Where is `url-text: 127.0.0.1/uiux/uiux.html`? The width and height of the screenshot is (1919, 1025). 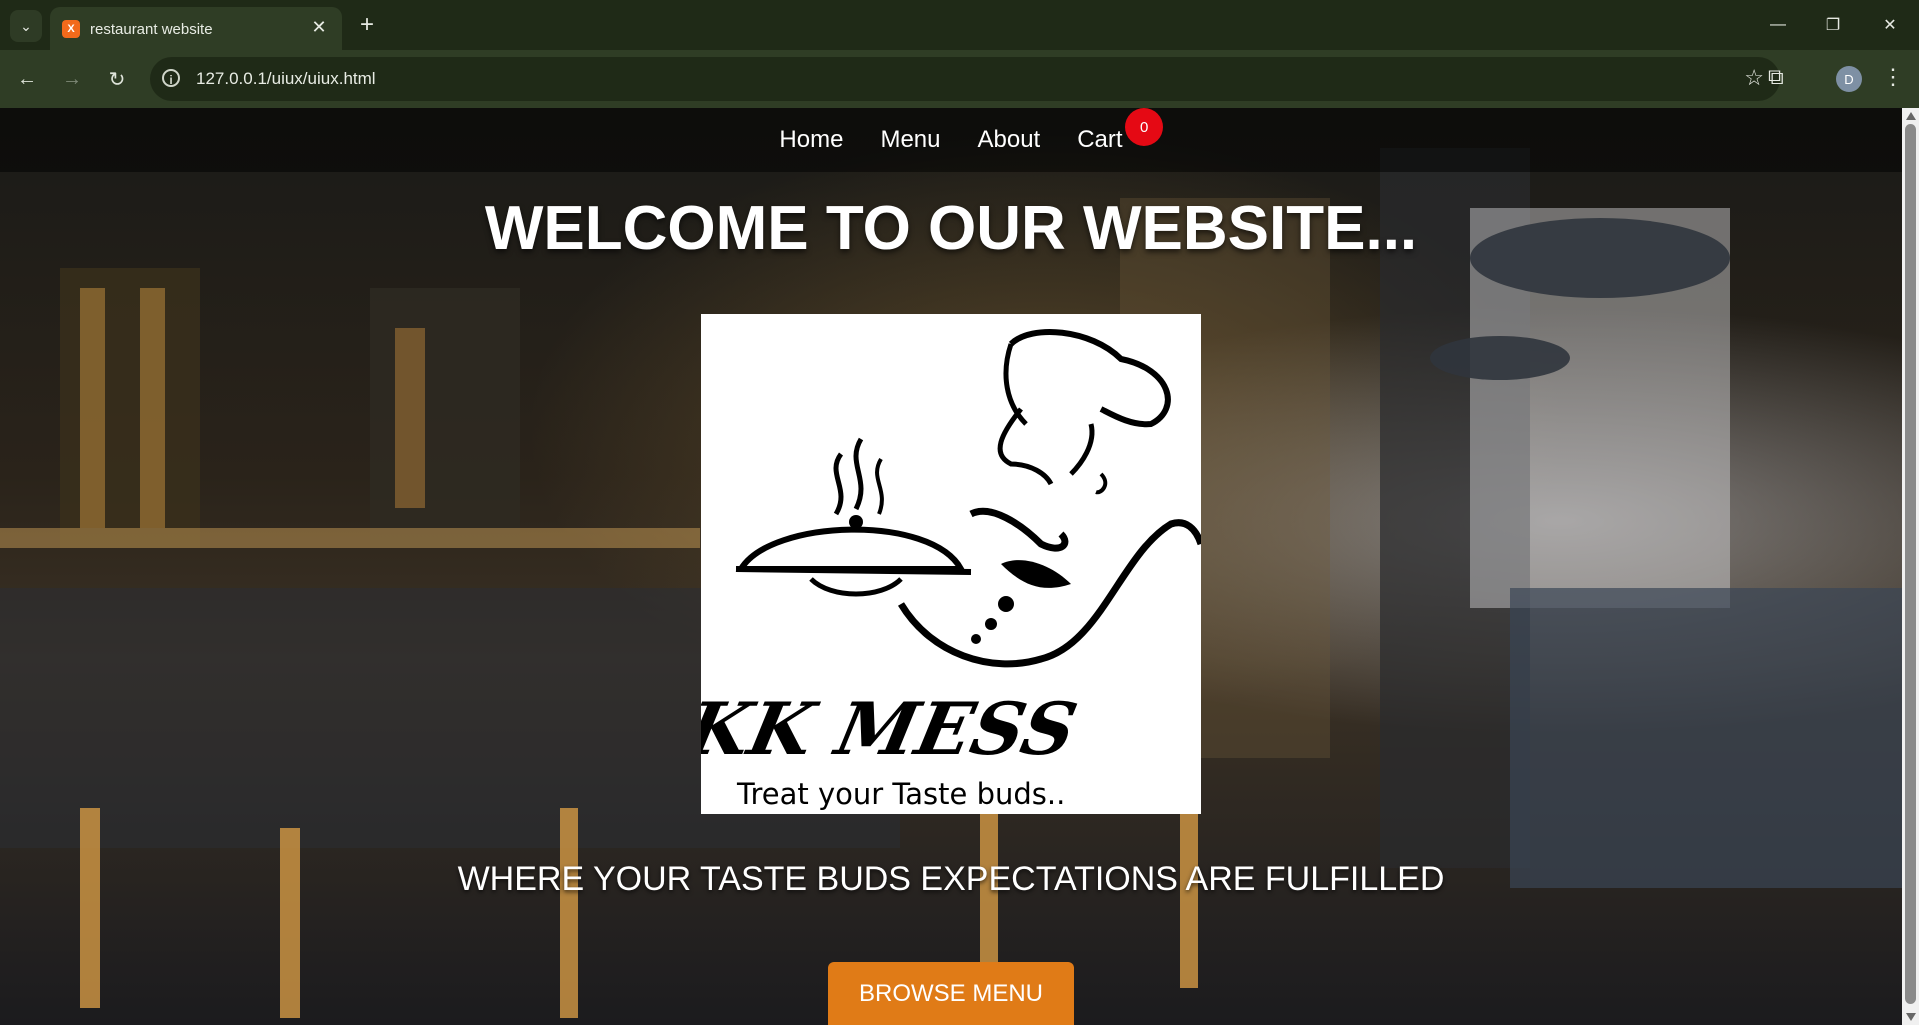 url-text: 127.0.0.1/uiux/uiux.html is located at coordinates (286, 79).